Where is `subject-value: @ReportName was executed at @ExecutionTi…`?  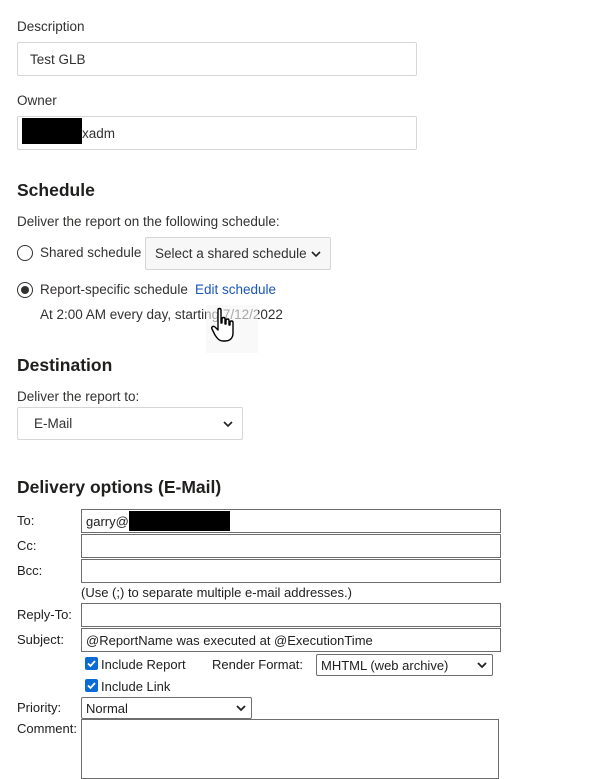
subject-value: @ReportName was executed at @ExecutionTi… is located at coordinates (229, 640).